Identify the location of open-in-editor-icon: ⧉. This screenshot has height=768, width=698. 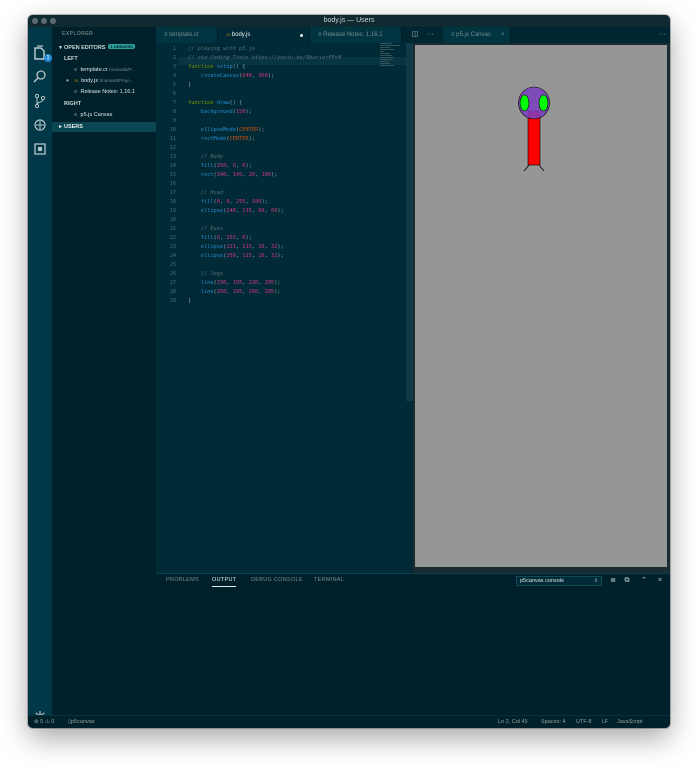
(627, 581).